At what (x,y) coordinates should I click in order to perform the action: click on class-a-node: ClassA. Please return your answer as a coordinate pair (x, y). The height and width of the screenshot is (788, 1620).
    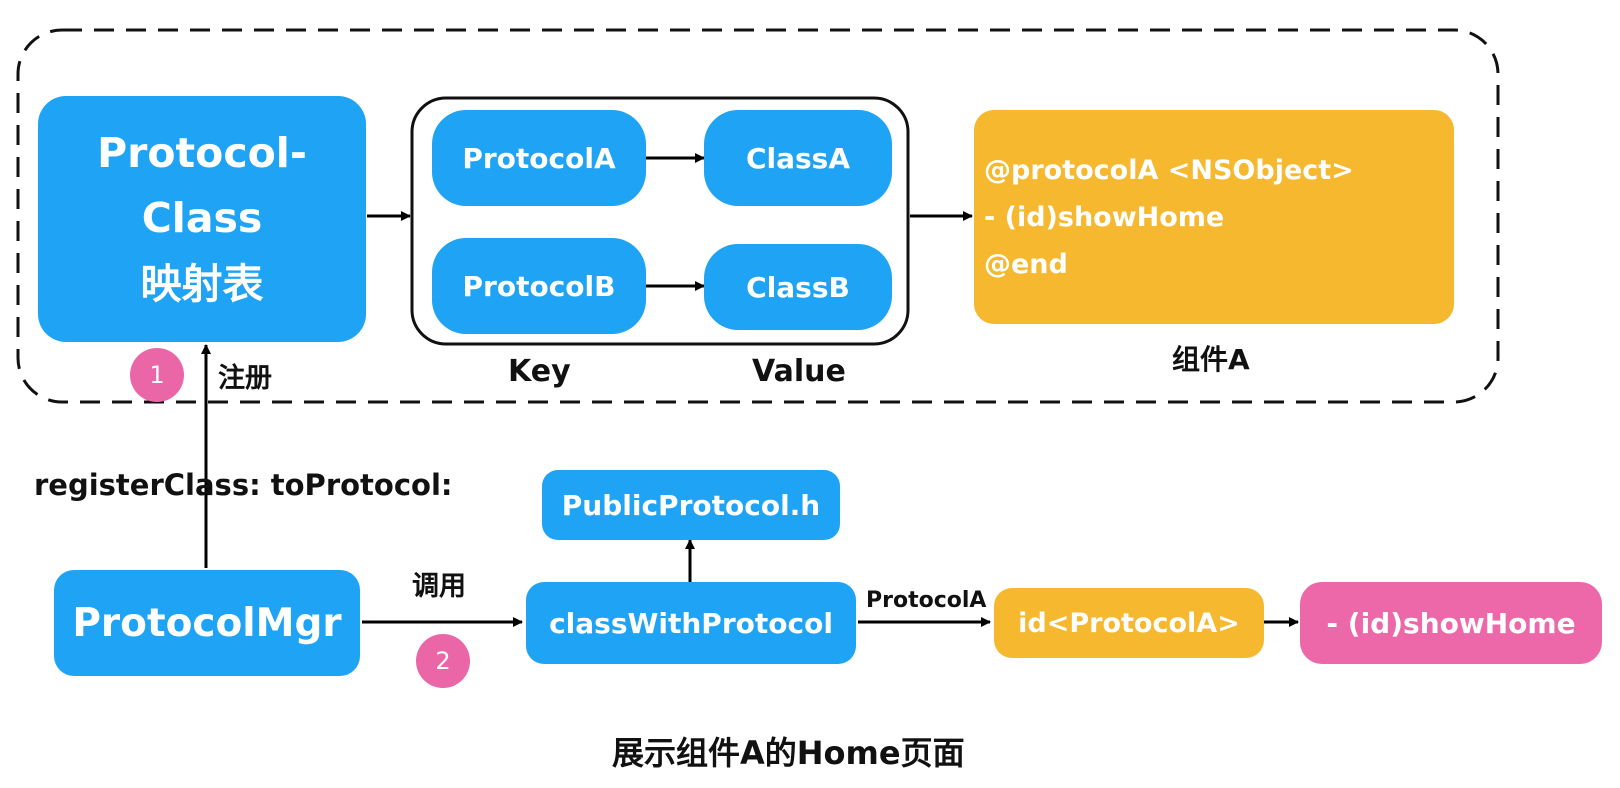
    Looking at the image, I should click on (798, 158).